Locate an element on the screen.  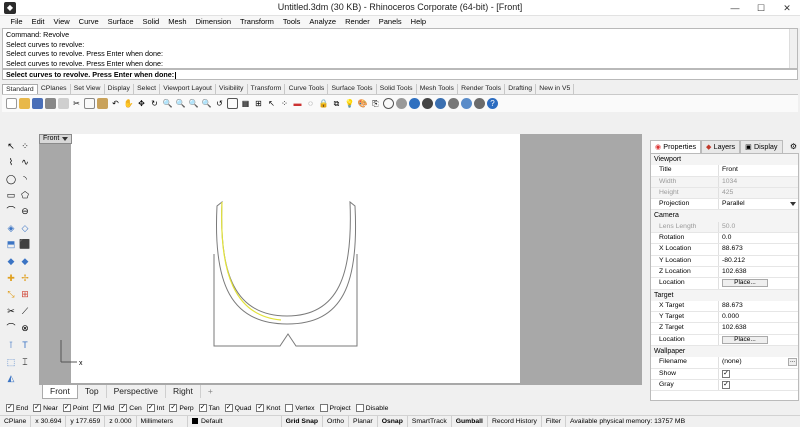
explode-icon: ⊗ is located at coordinates (25, 328).